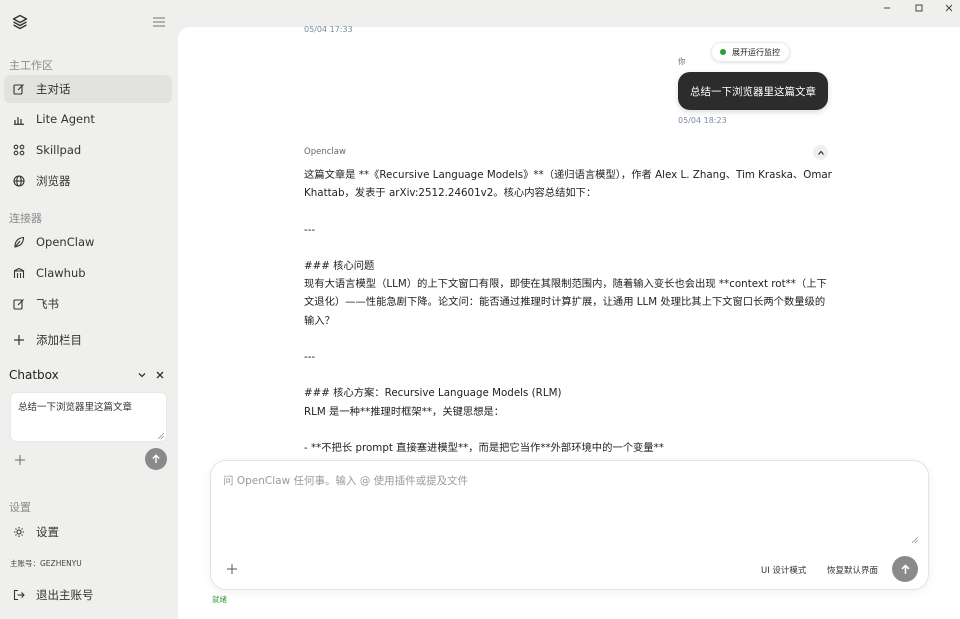 This screenshot has height=619, width=960. What do you see at coordinates (19, 532) in the screenshot?
I see `gear-icon` at bounding box center [19, 532].